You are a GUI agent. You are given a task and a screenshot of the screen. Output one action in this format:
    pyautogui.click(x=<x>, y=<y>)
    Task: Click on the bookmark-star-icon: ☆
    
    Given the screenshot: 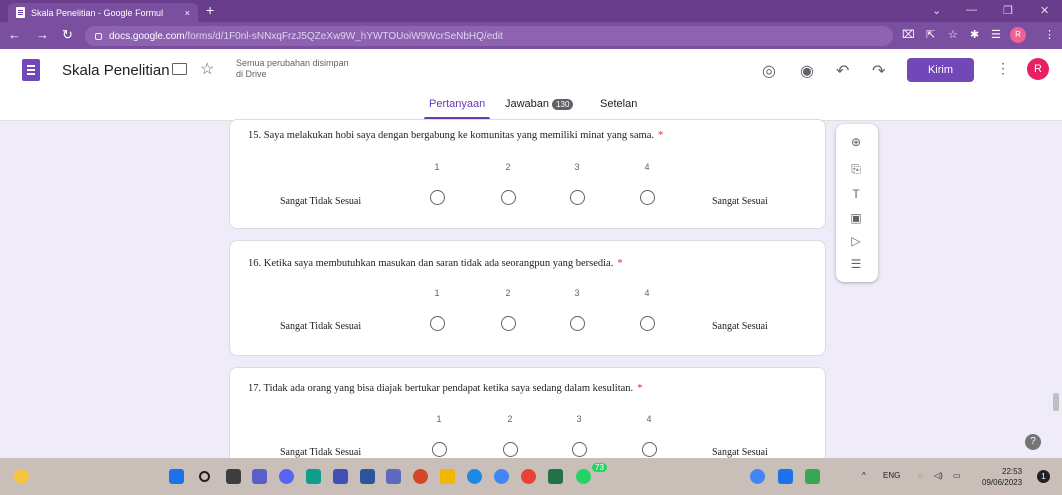 What is the action you would take?
    pyautogui.click(x=953, y=34)
    